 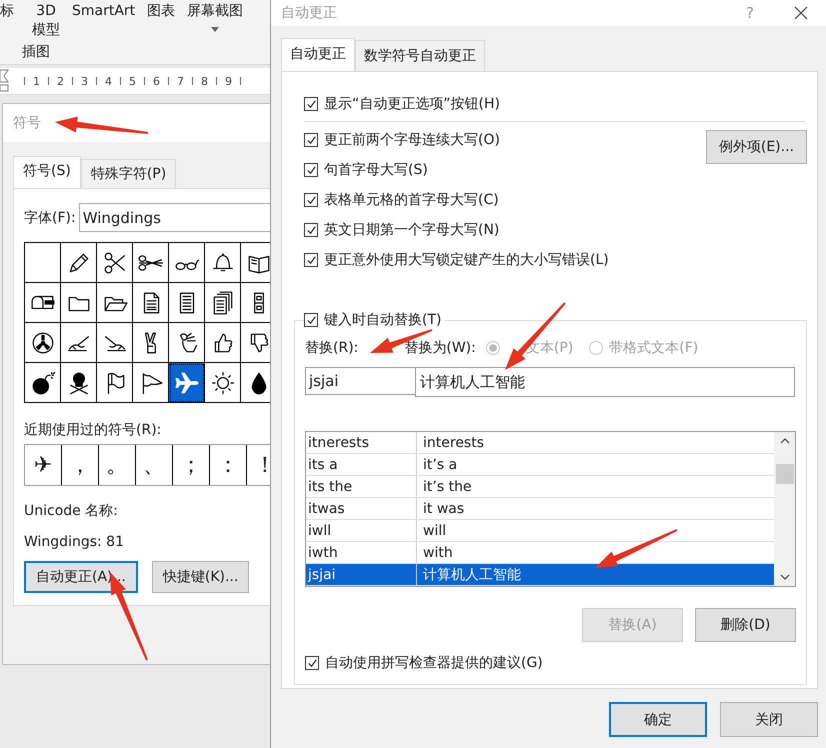 What do you see at coordinates (420, 55) in the screenshot?
I see `tab: 数学符号自动更正` at bounding box center [420, 55].